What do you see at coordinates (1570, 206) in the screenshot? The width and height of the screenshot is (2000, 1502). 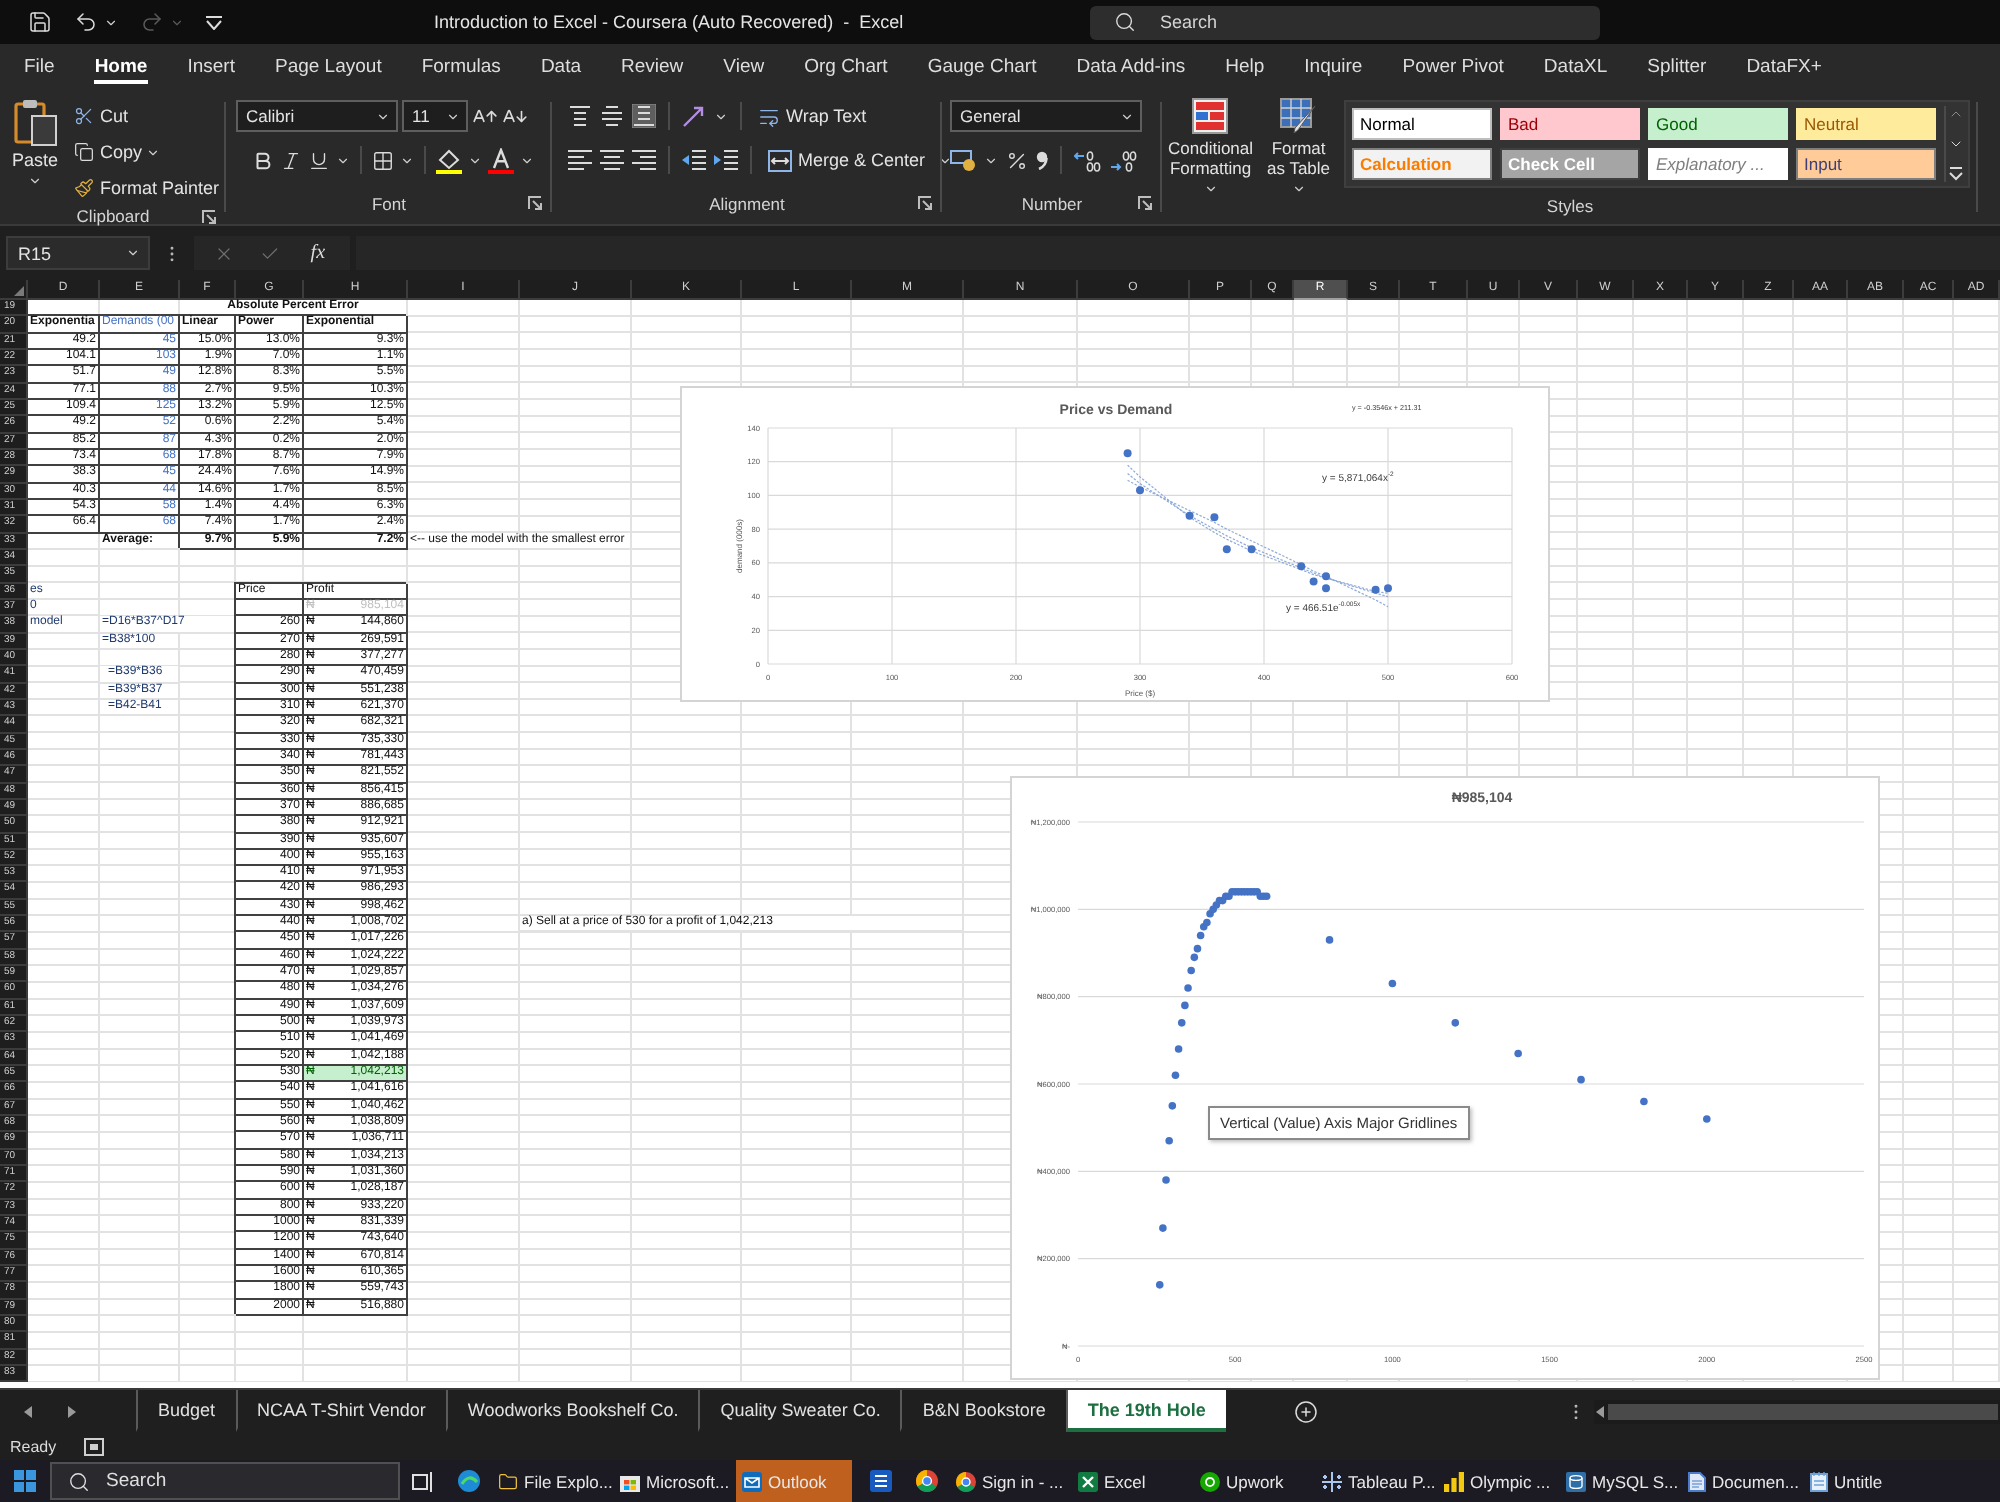 I see `group-label: Styles` at bounding box center [1570, 206].